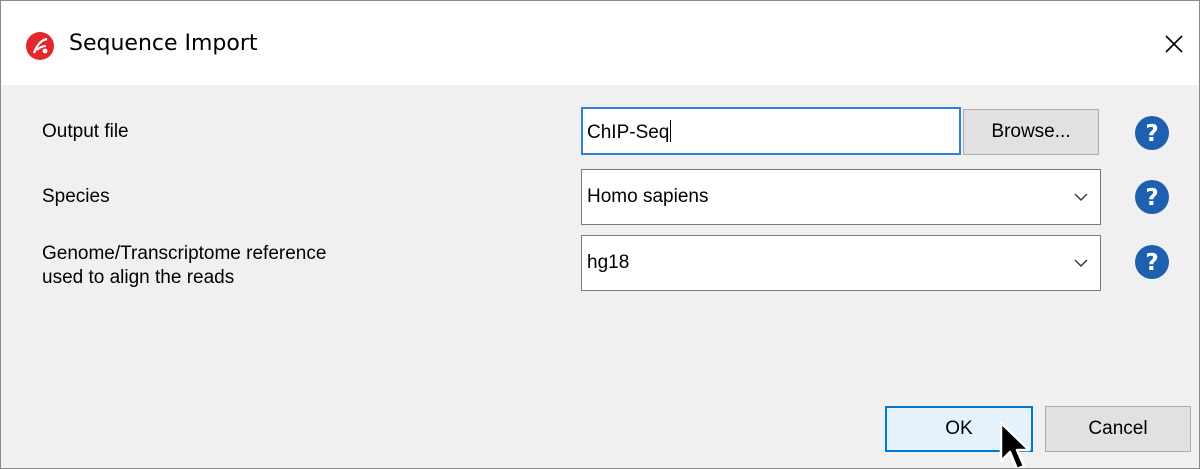  I want to click on reference-label-line2: used to align the reads, so click(138, 277).